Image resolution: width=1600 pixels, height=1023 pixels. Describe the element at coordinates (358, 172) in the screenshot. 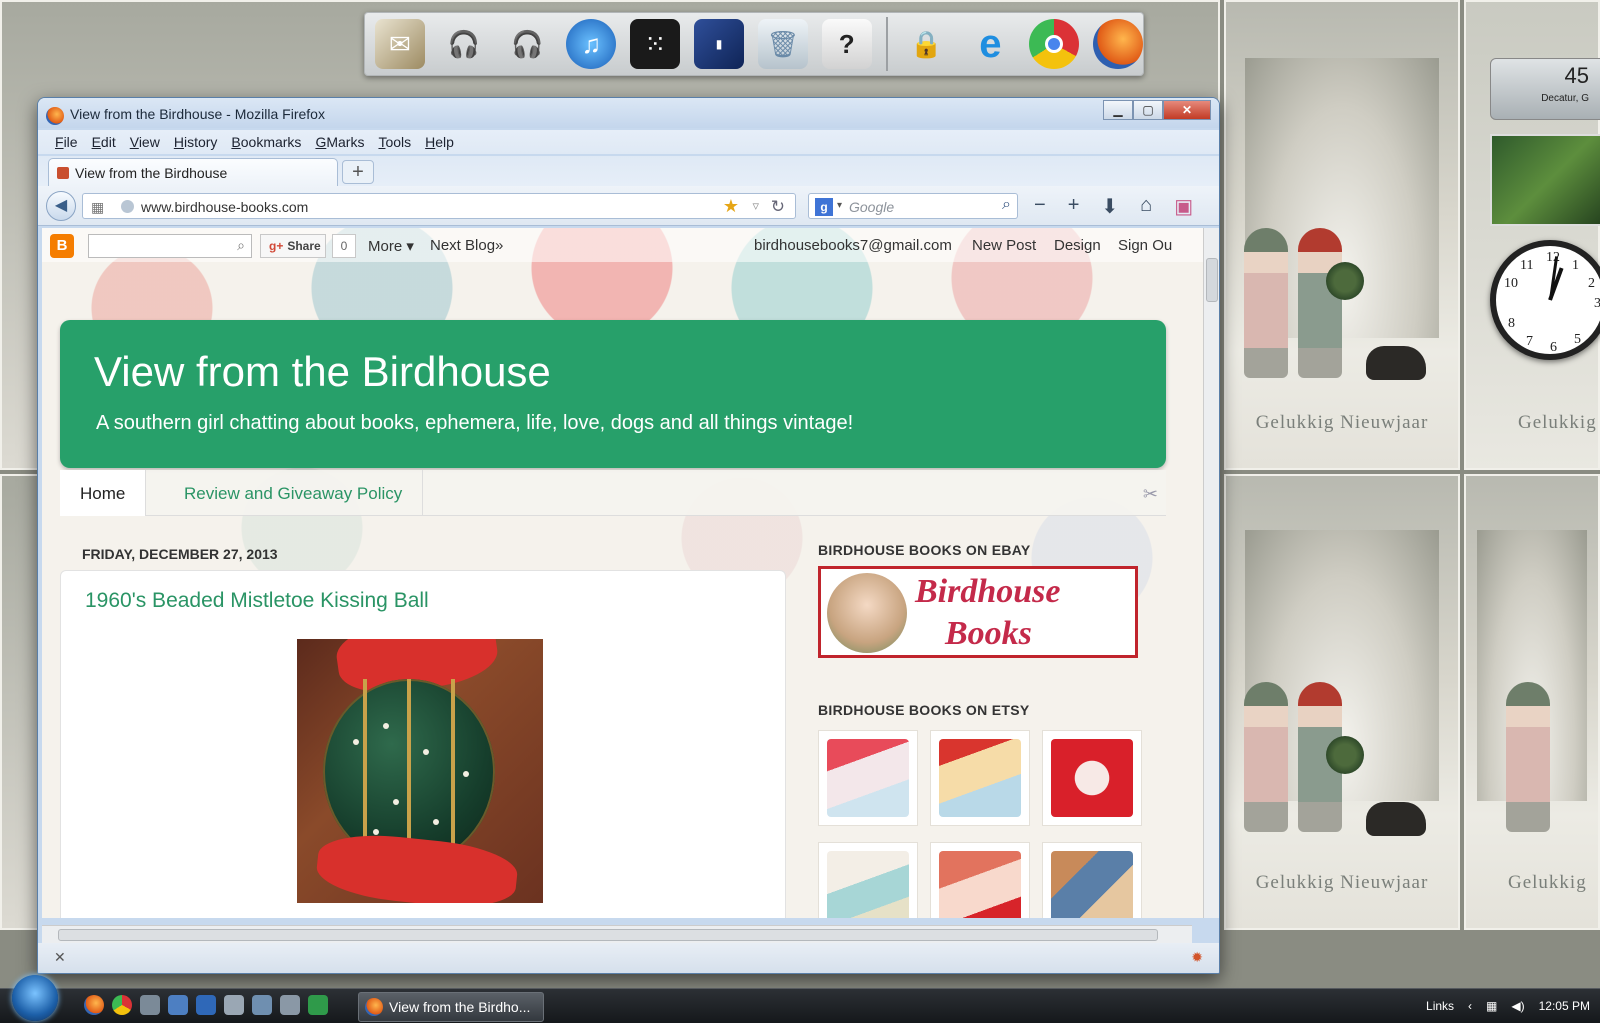

I see `new-tab-button: +` at that location.